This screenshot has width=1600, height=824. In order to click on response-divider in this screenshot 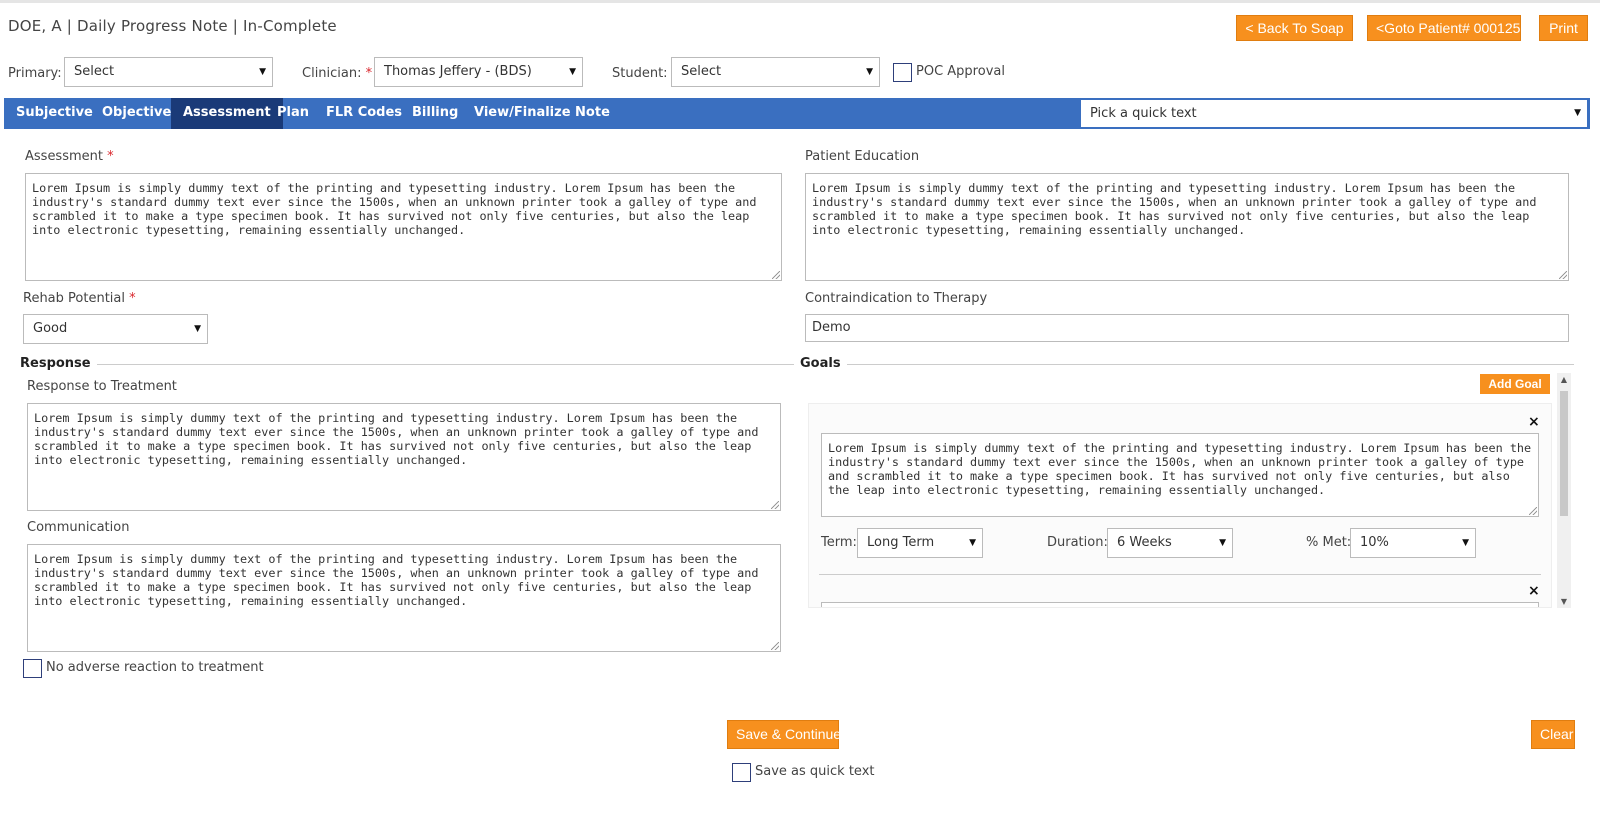, I will do `click(407, 364)`.